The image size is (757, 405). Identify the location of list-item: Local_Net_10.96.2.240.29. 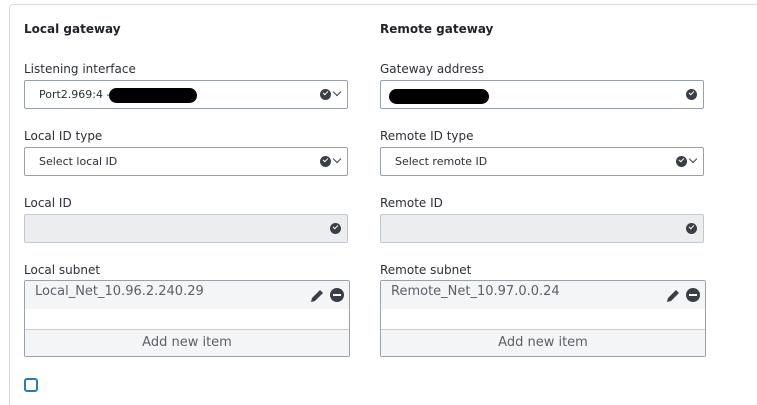
(187, 295).